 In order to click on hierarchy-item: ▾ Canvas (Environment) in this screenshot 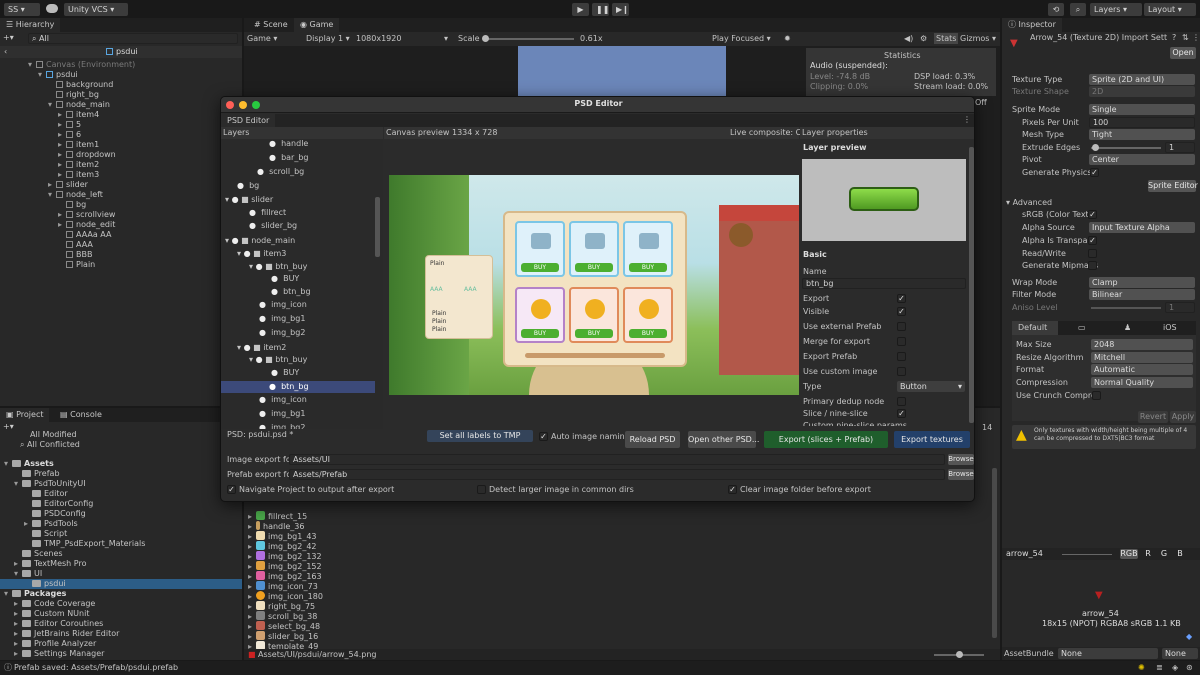, I will do `click(81, 65)`.